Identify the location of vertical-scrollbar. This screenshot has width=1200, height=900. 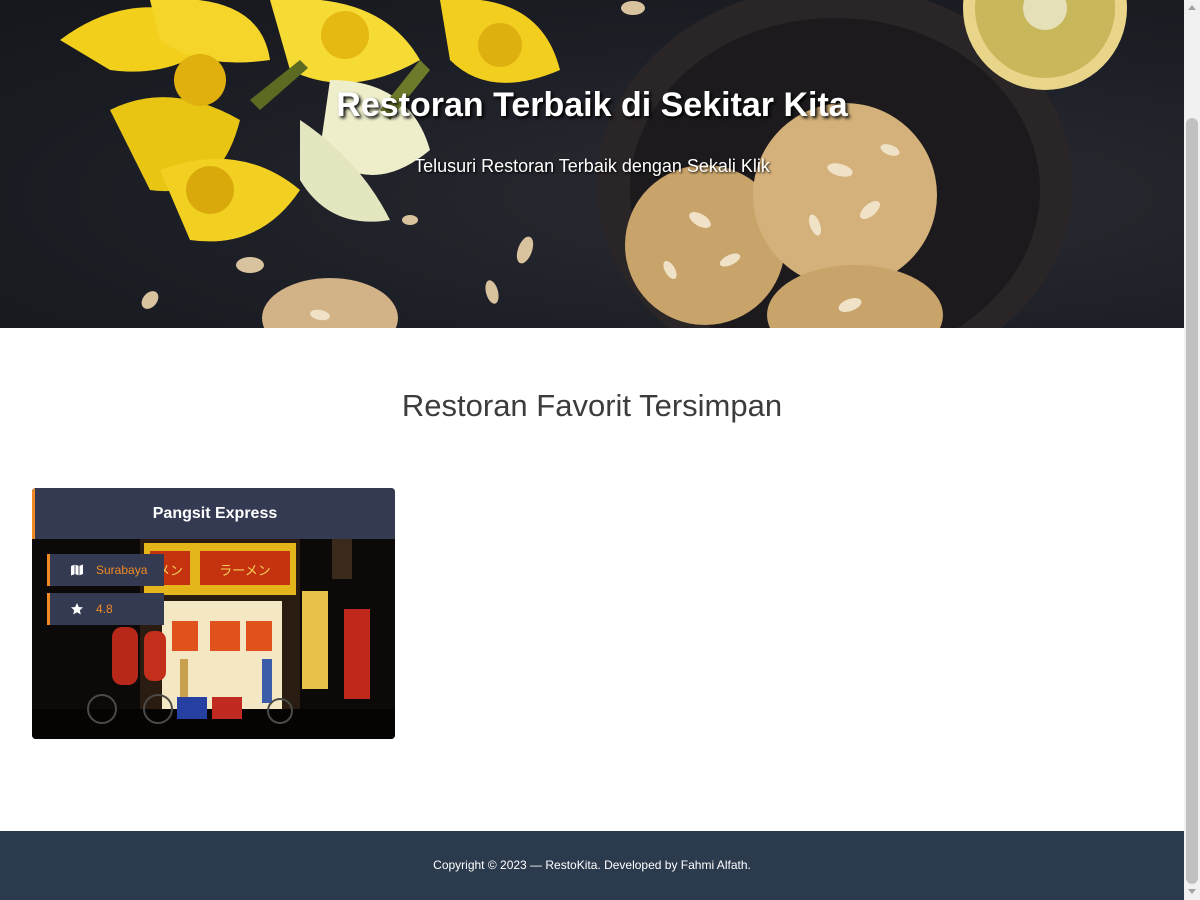
(1192, 450).